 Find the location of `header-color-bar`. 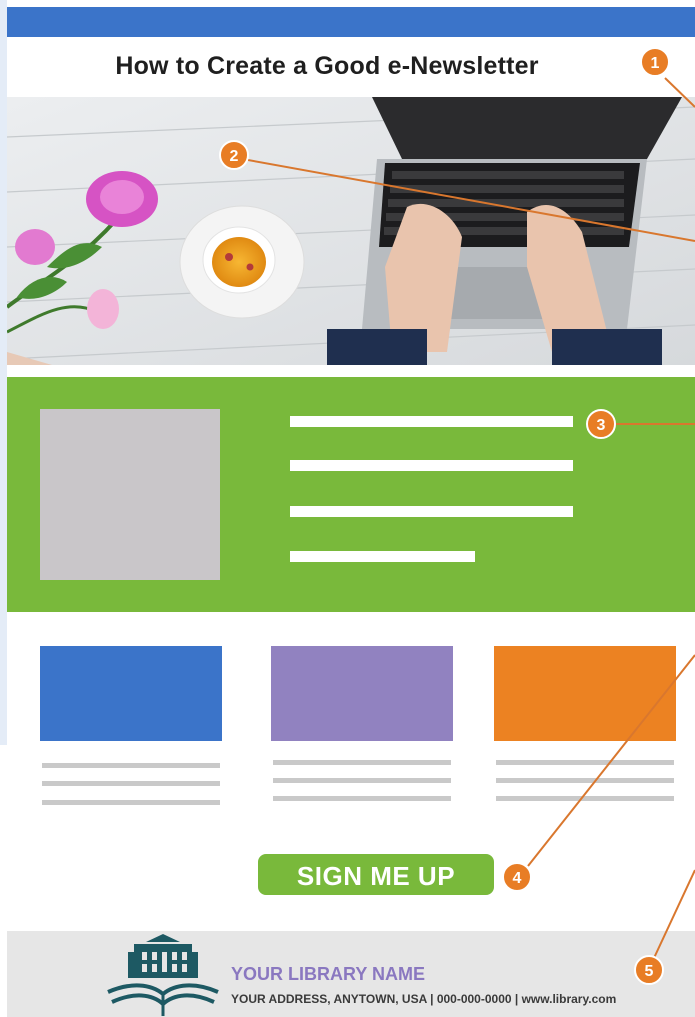

header-color-bar is located at coordinates (351, 22).